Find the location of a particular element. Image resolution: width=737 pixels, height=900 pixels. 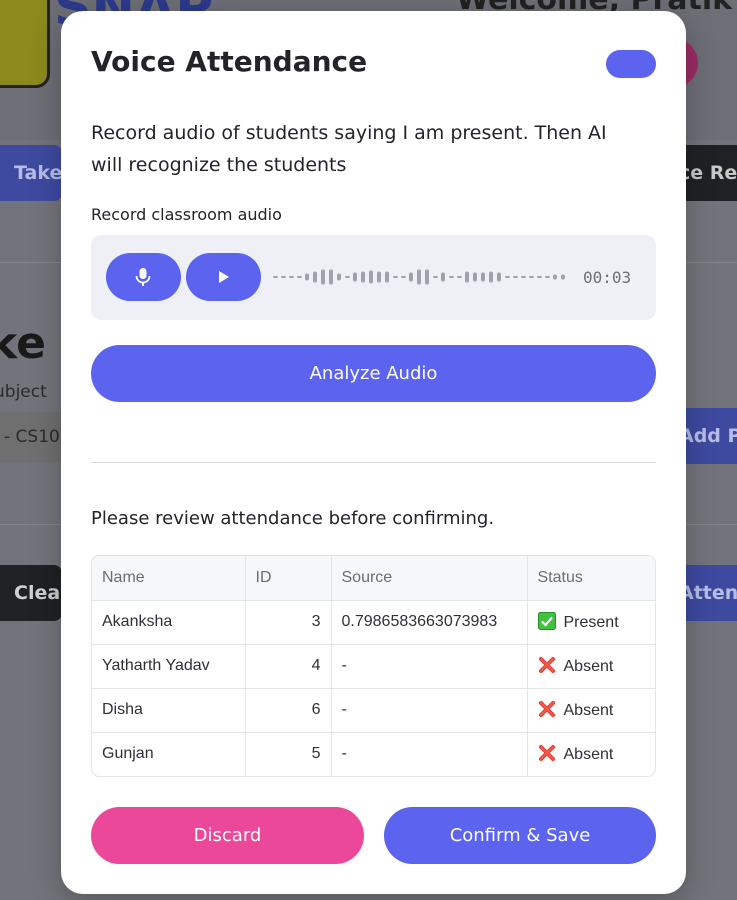

table-row: Akanksha 3 0.7986583663073983 Present is located at coordinates (373, 622).